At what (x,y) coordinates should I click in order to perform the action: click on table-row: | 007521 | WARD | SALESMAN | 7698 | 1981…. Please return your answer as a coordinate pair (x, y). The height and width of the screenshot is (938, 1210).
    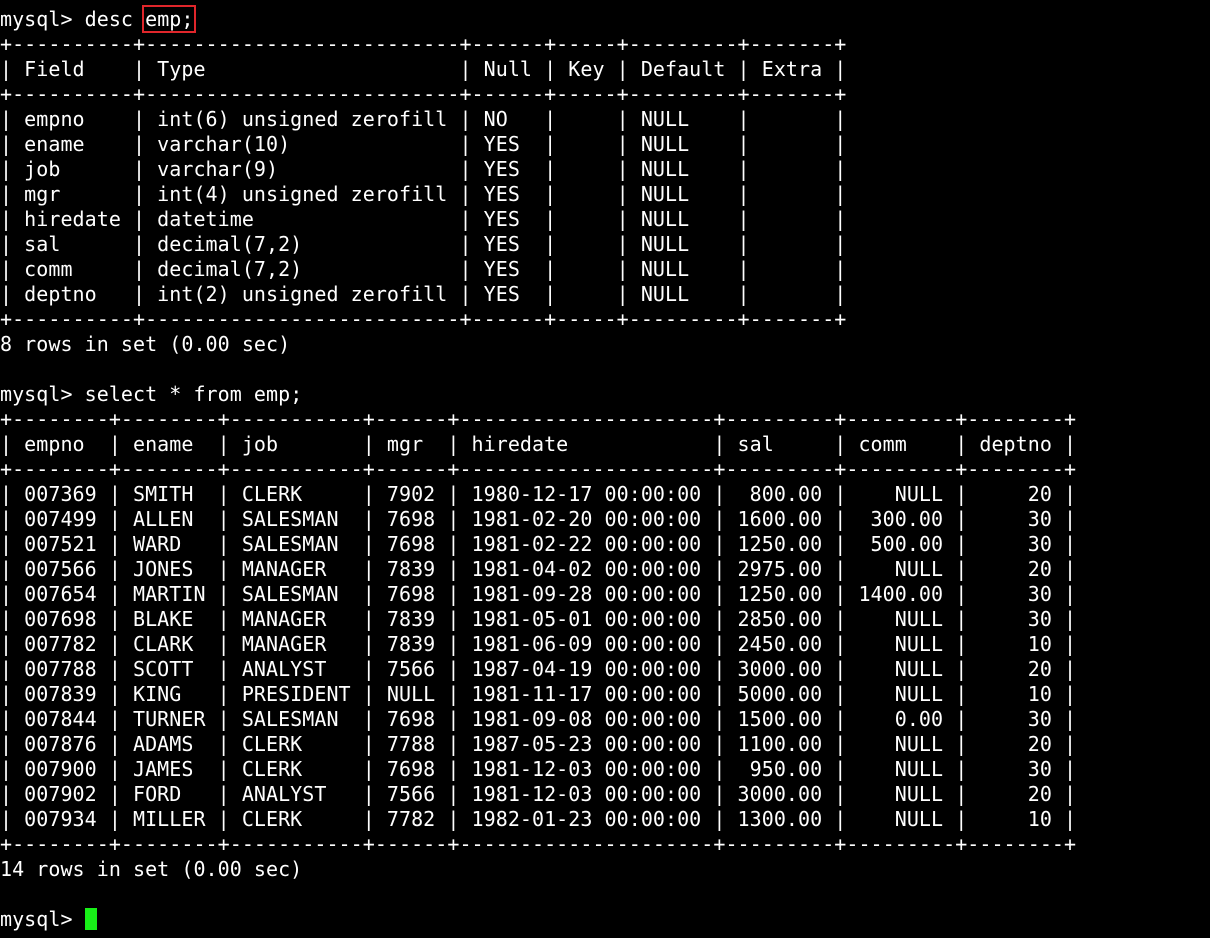
    Looking at the image, I should click on (538, 544).